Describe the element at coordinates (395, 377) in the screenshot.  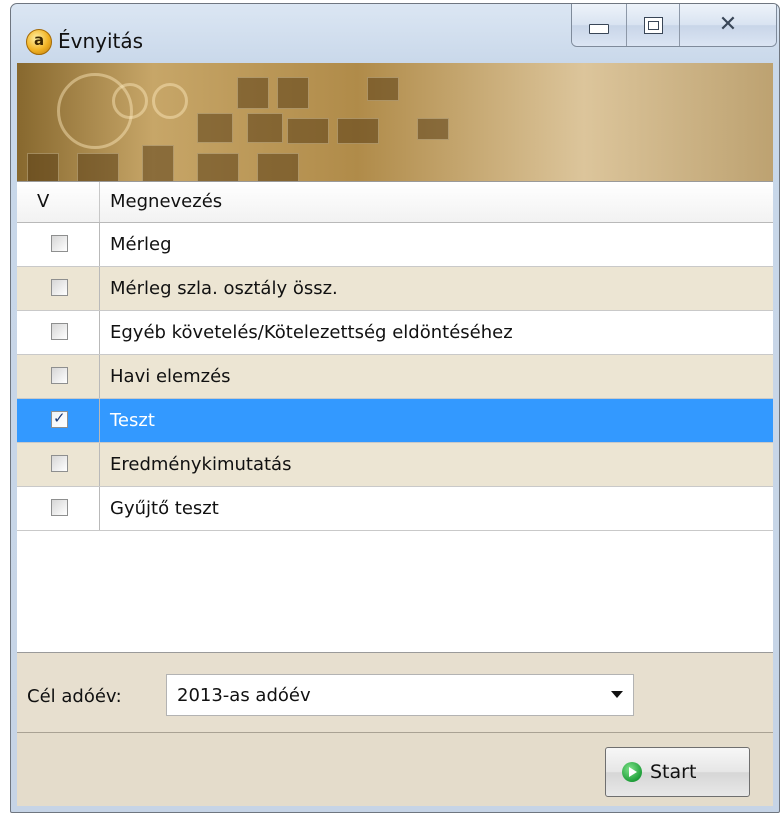
I see `table-row: Havi elemzés` at that location.